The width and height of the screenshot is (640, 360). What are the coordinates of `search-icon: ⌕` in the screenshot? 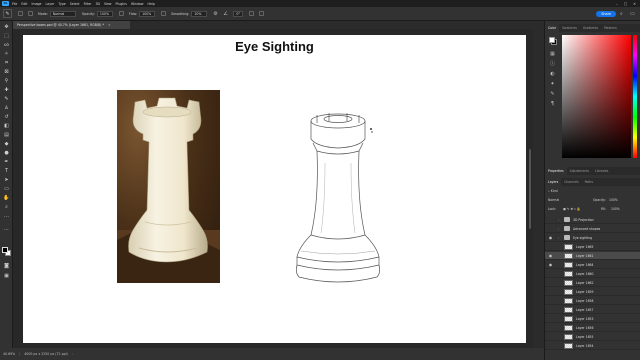 It's located at (623, 14).